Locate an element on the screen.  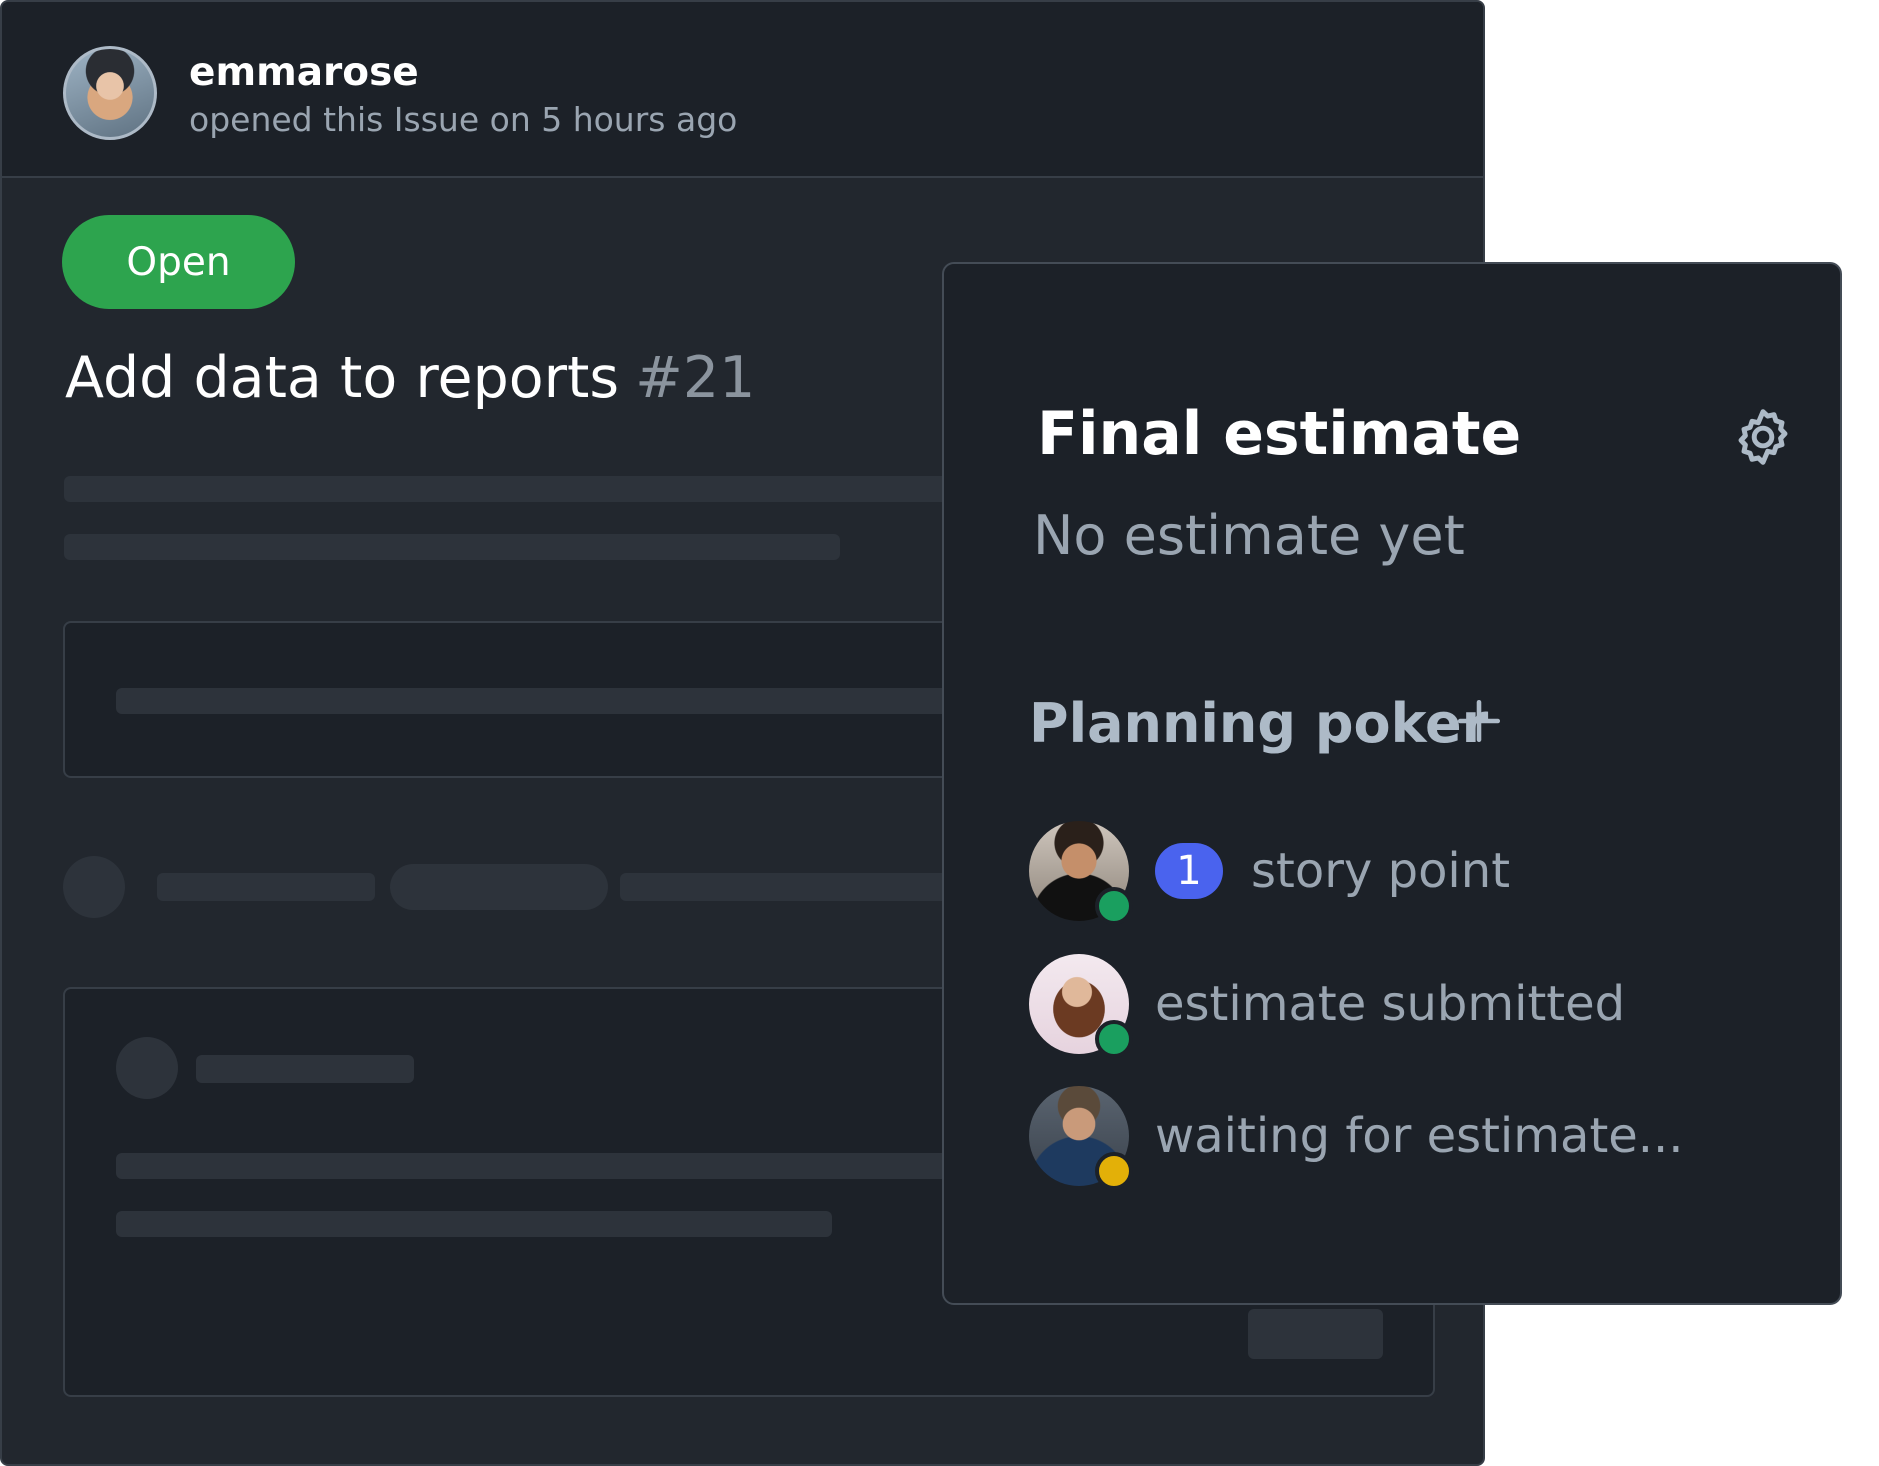
panel-title: Final estimate is located at coordinates (1279, 434).